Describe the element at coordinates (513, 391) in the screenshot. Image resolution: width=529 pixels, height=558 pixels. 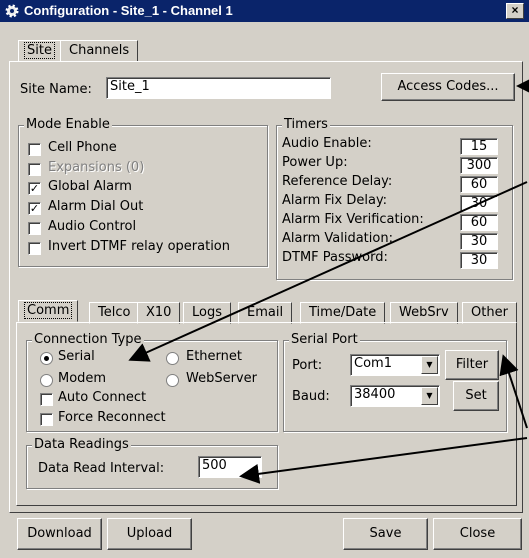
I see `arrow-to-filter` at that location.